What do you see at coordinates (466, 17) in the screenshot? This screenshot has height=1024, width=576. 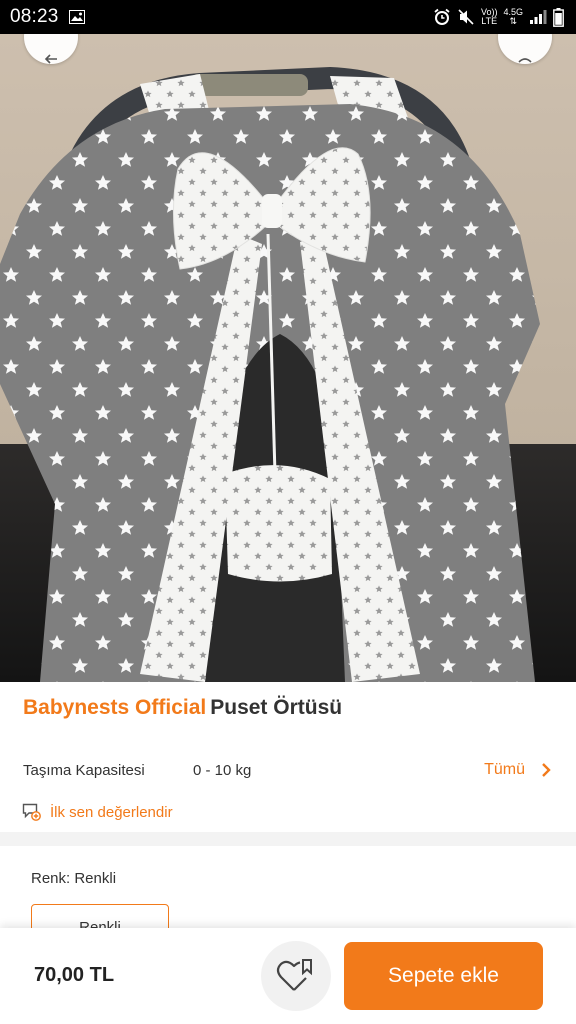 I see `mute-icon` at bounding box center [466, 17].